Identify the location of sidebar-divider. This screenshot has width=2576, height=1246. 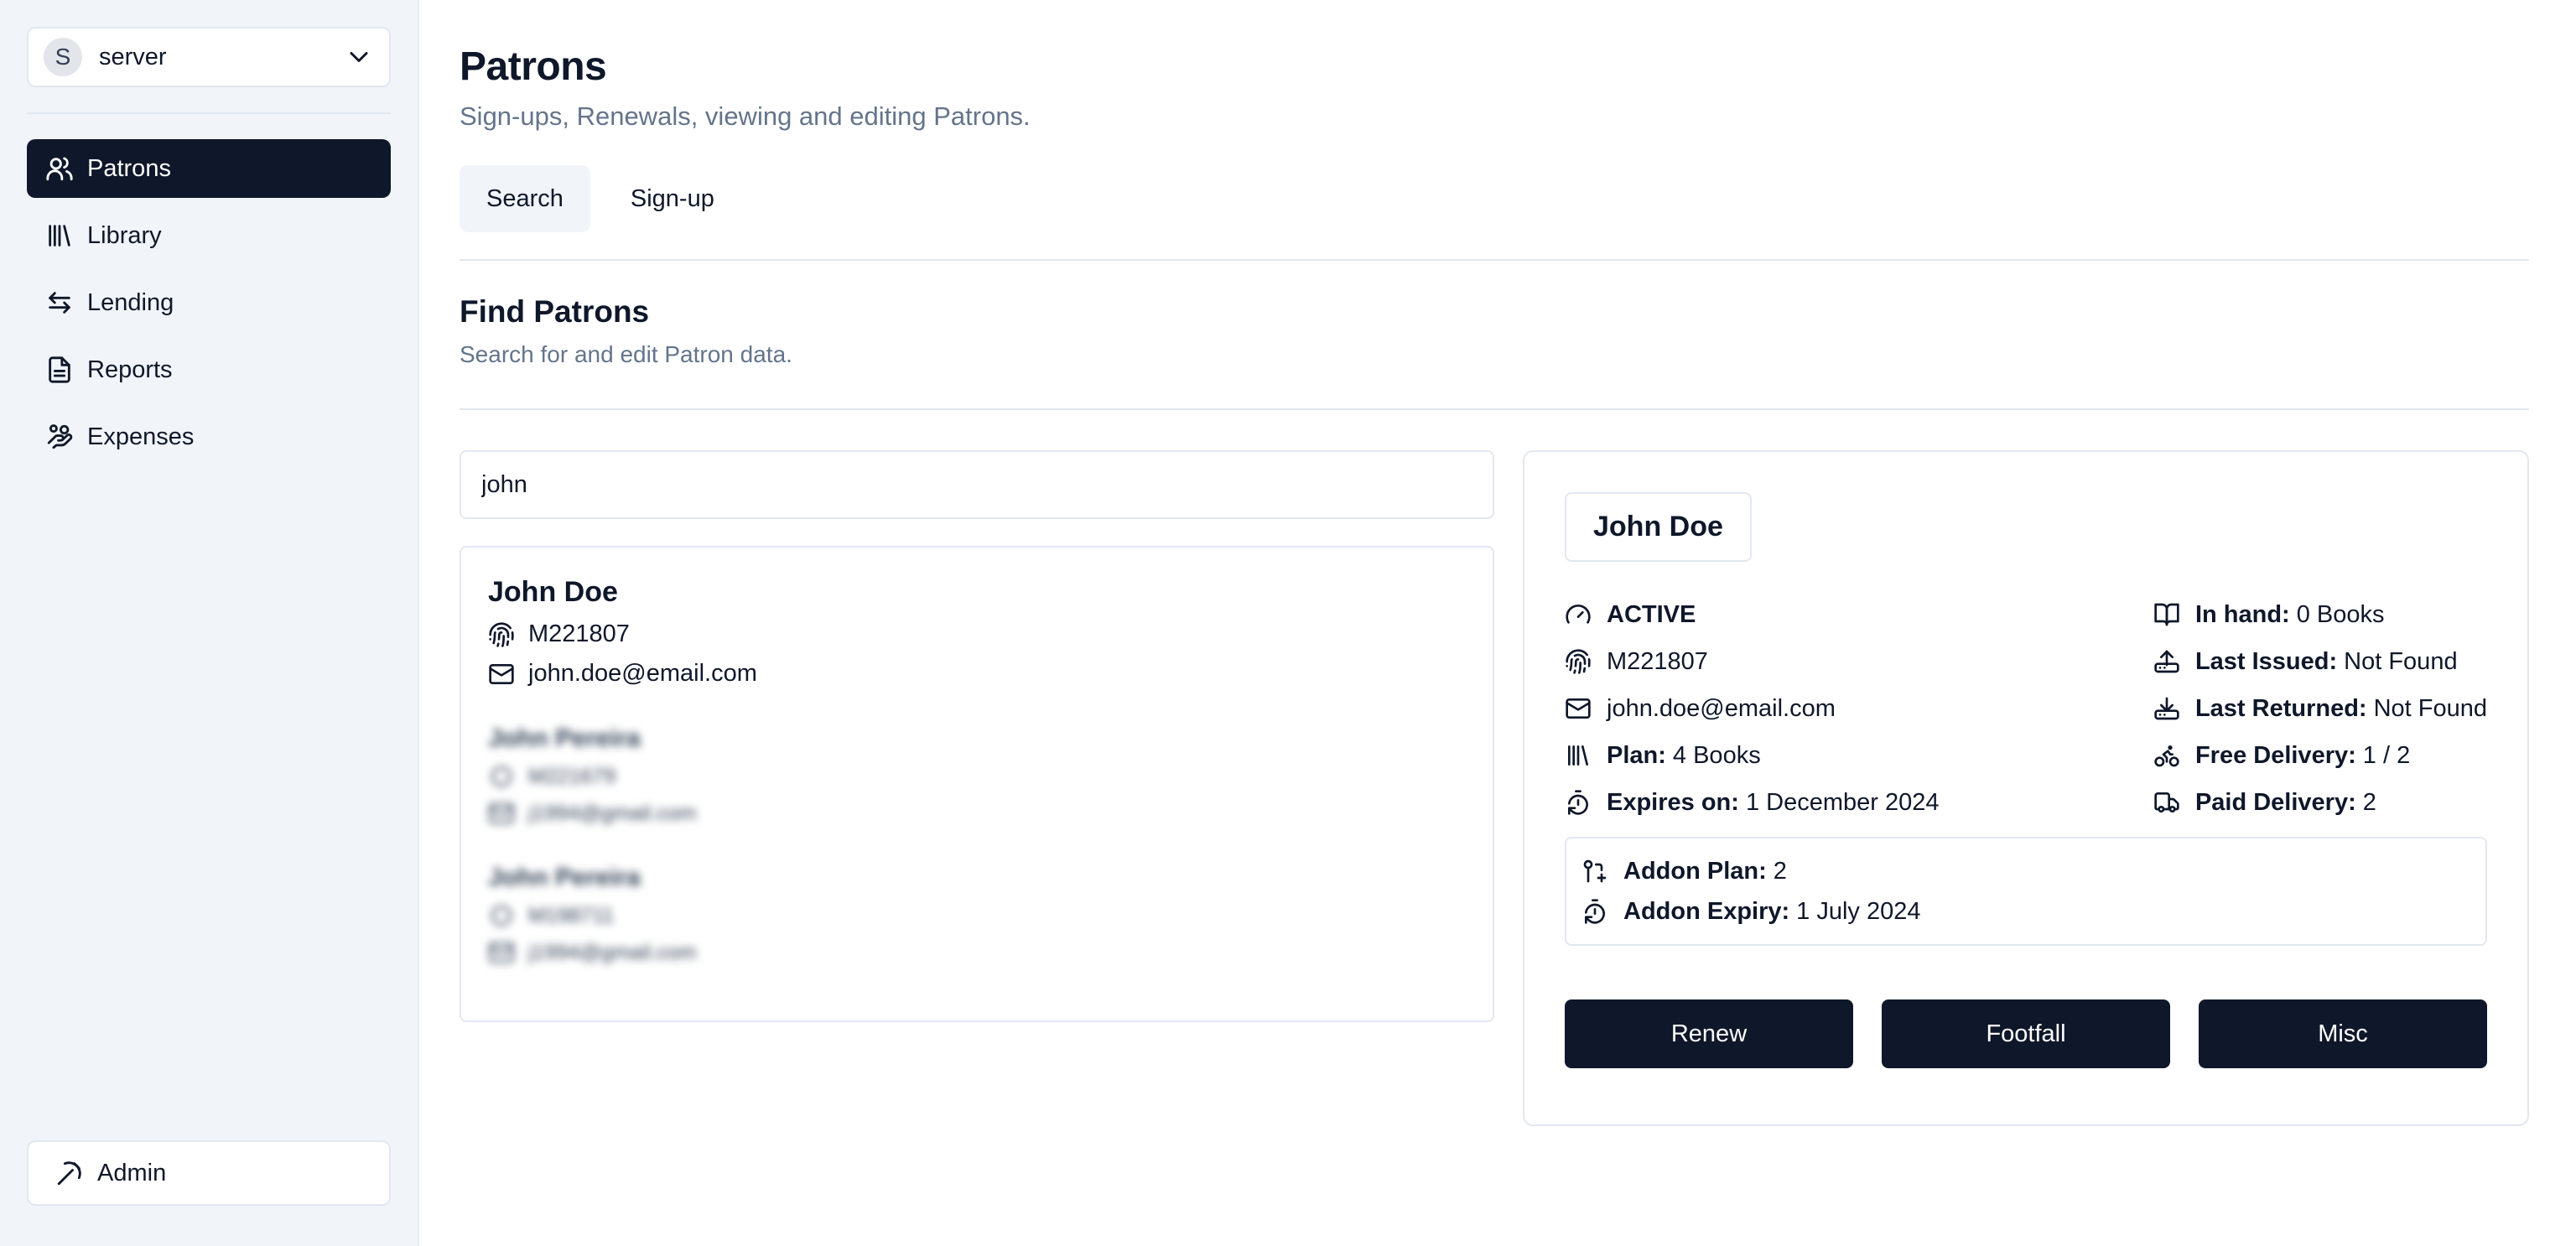
(209, 113).